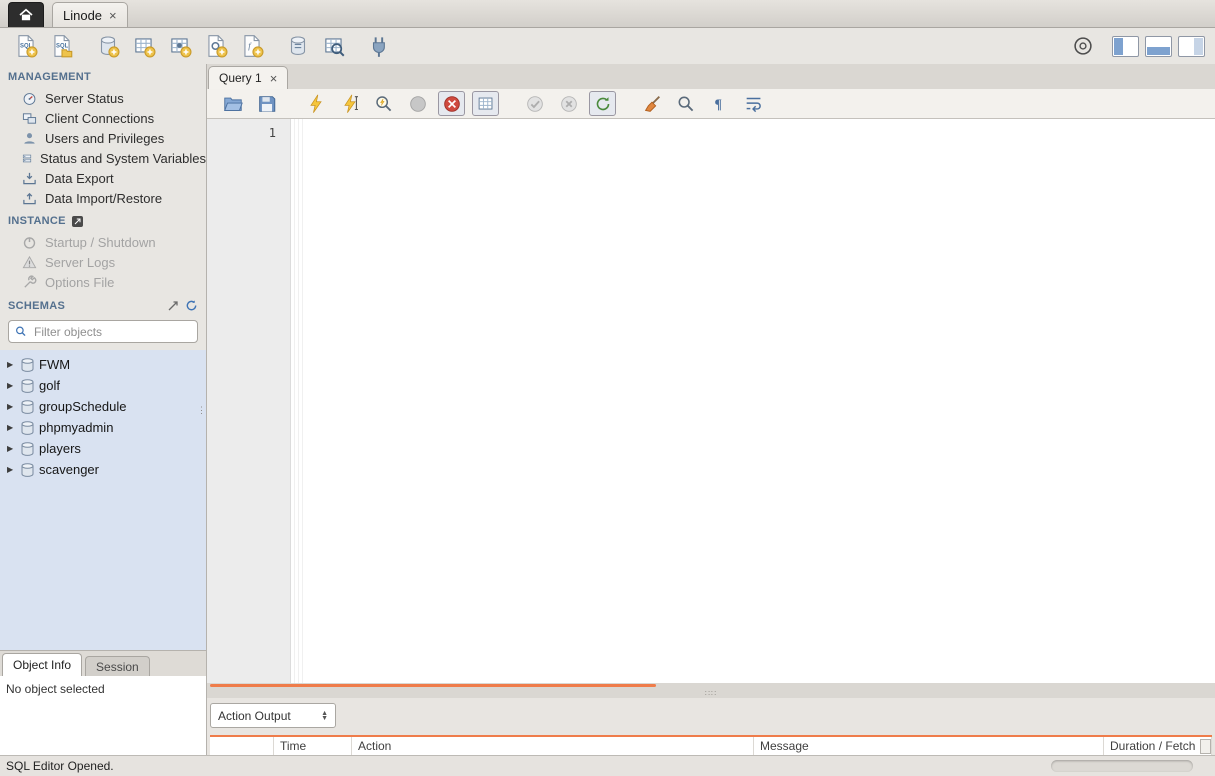 The height and width of the screenshot is (776, 1215). I want to click on sidebar-item-options-file: Options File, so click(103, 282).